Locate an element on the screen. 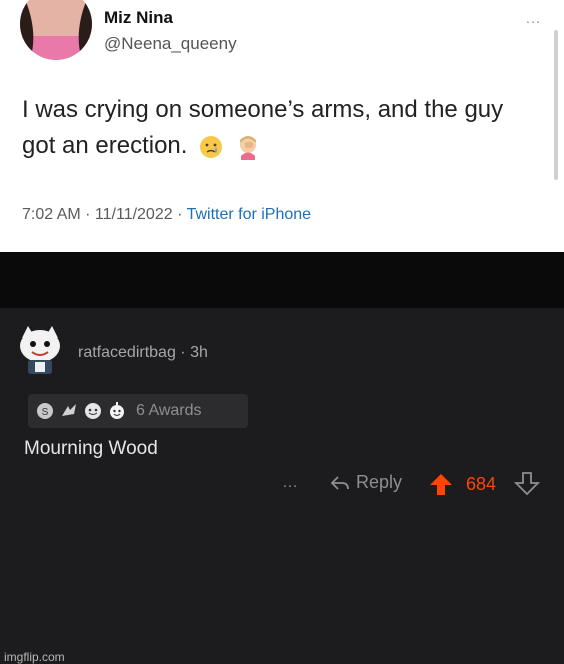 The height and width of the screenshot is (664, 564). hands-award-icon is located at coordinates (69, 410).